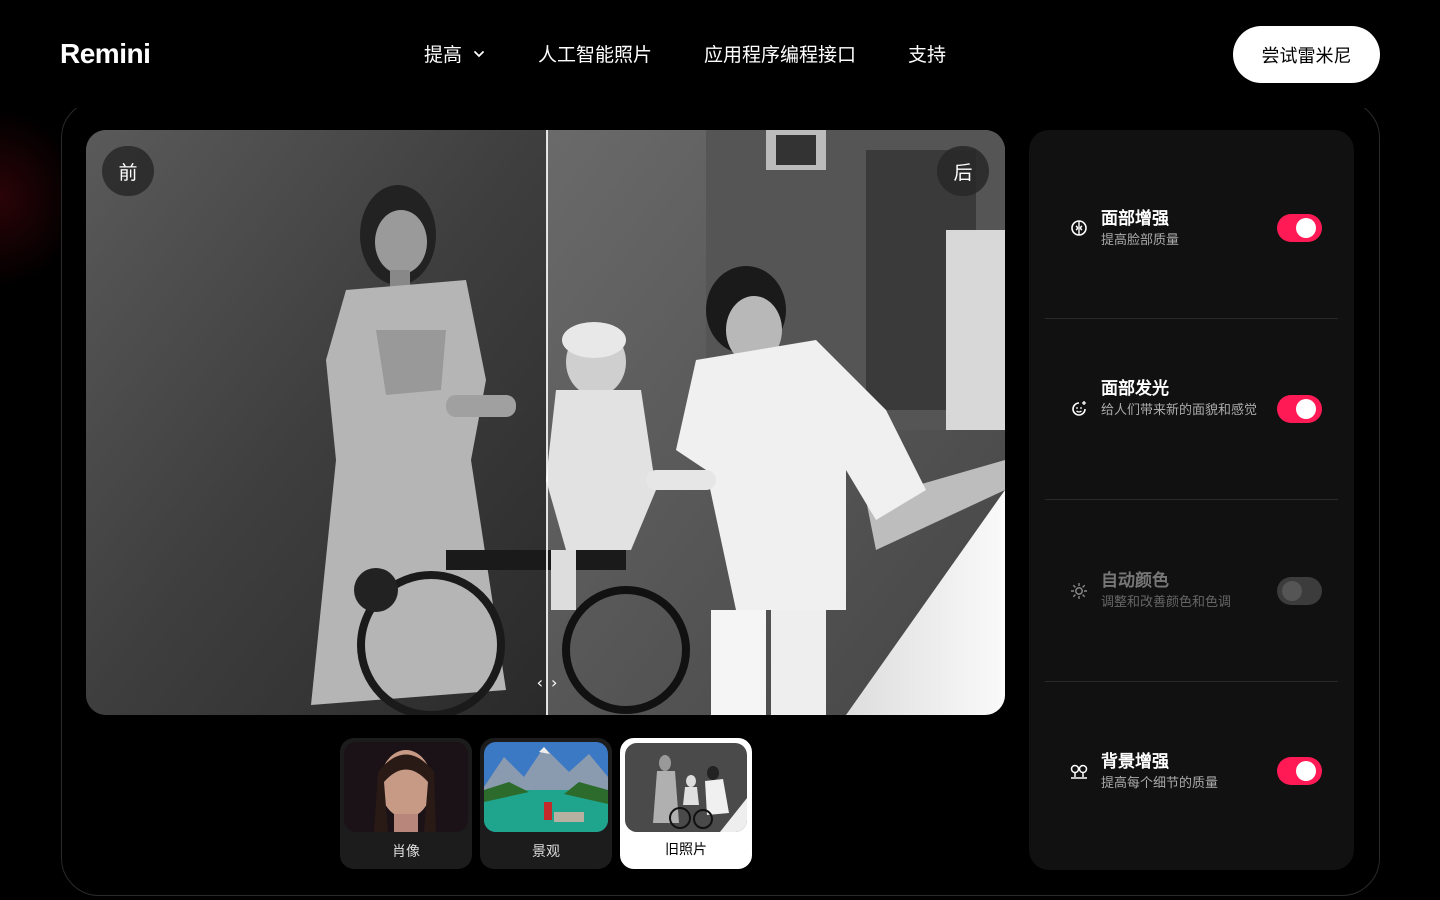  What do you see at coordinates (963, 171) in the screenshot?
I see `after-badge: 后` at bounding box center [963, 171].